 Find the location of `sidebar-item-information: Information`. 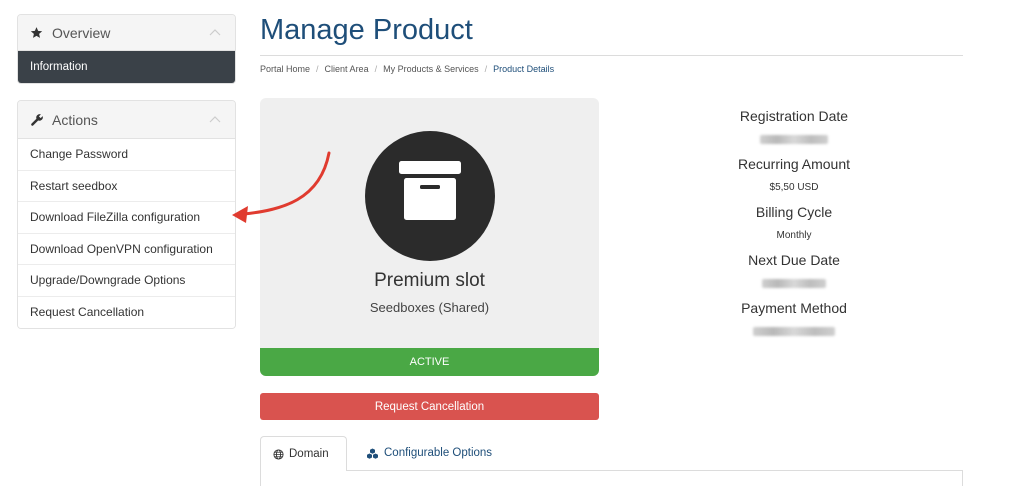

sidebar-item-information: Information is located at coordinates (126, 67).